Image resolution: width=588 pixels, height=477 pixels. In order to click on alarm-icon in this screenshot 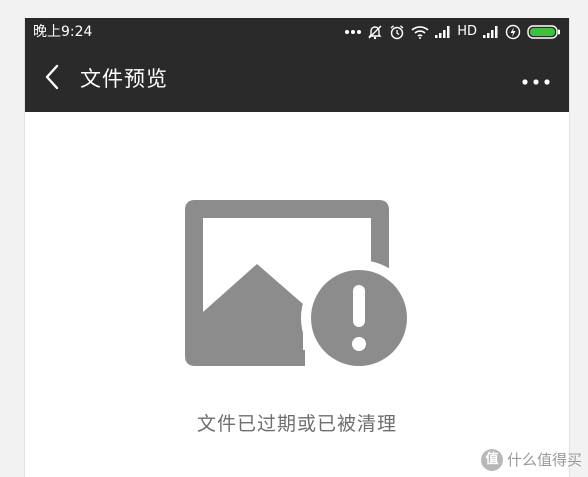, I will do `click(397, 32)`.